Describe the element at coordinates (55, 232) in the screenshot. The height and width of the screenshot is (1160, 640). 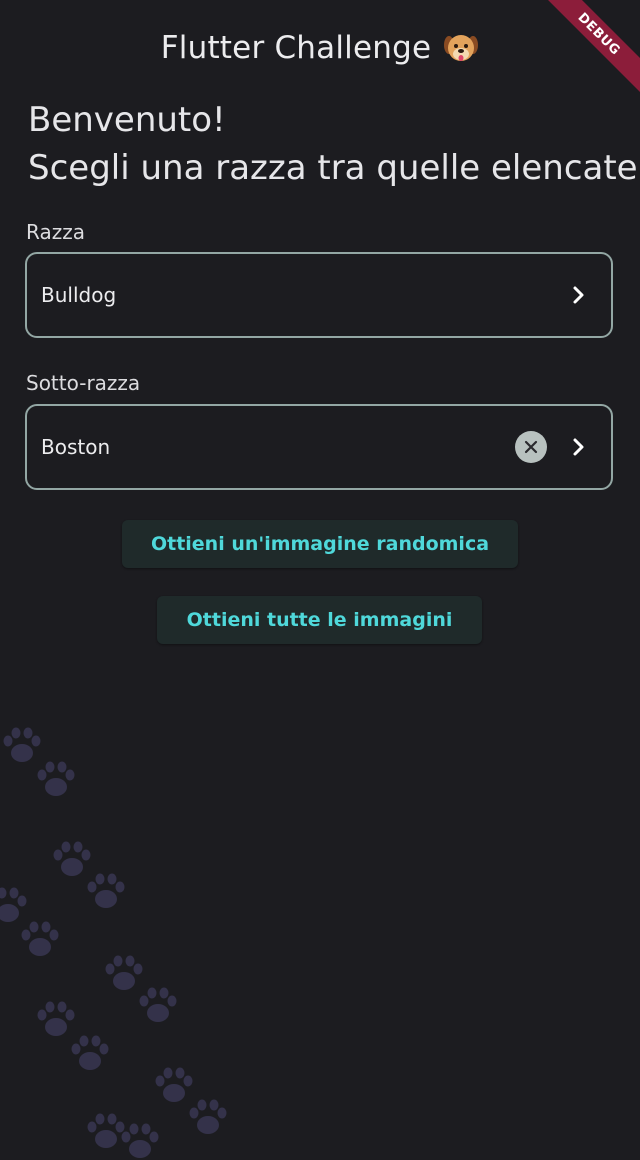
I see `breed-label: Razza` at that location.